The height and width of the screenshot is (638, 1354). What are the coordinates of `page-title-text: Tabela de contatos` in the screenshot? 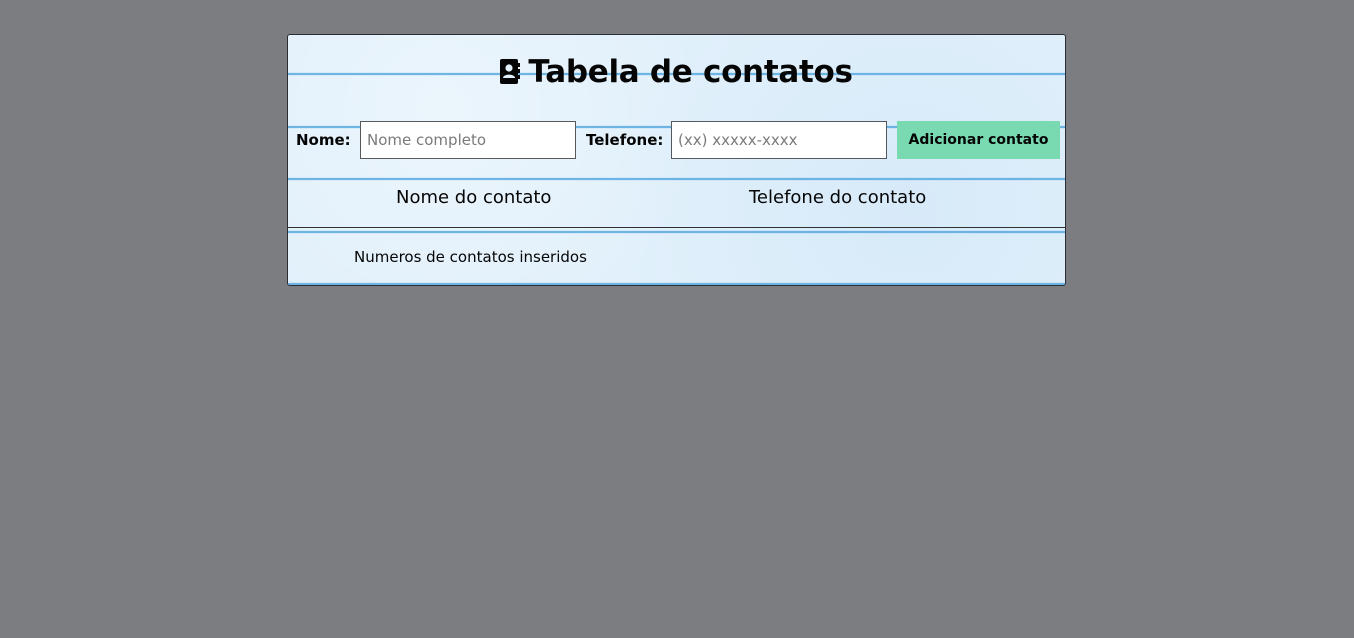 It's located at (690, 72).